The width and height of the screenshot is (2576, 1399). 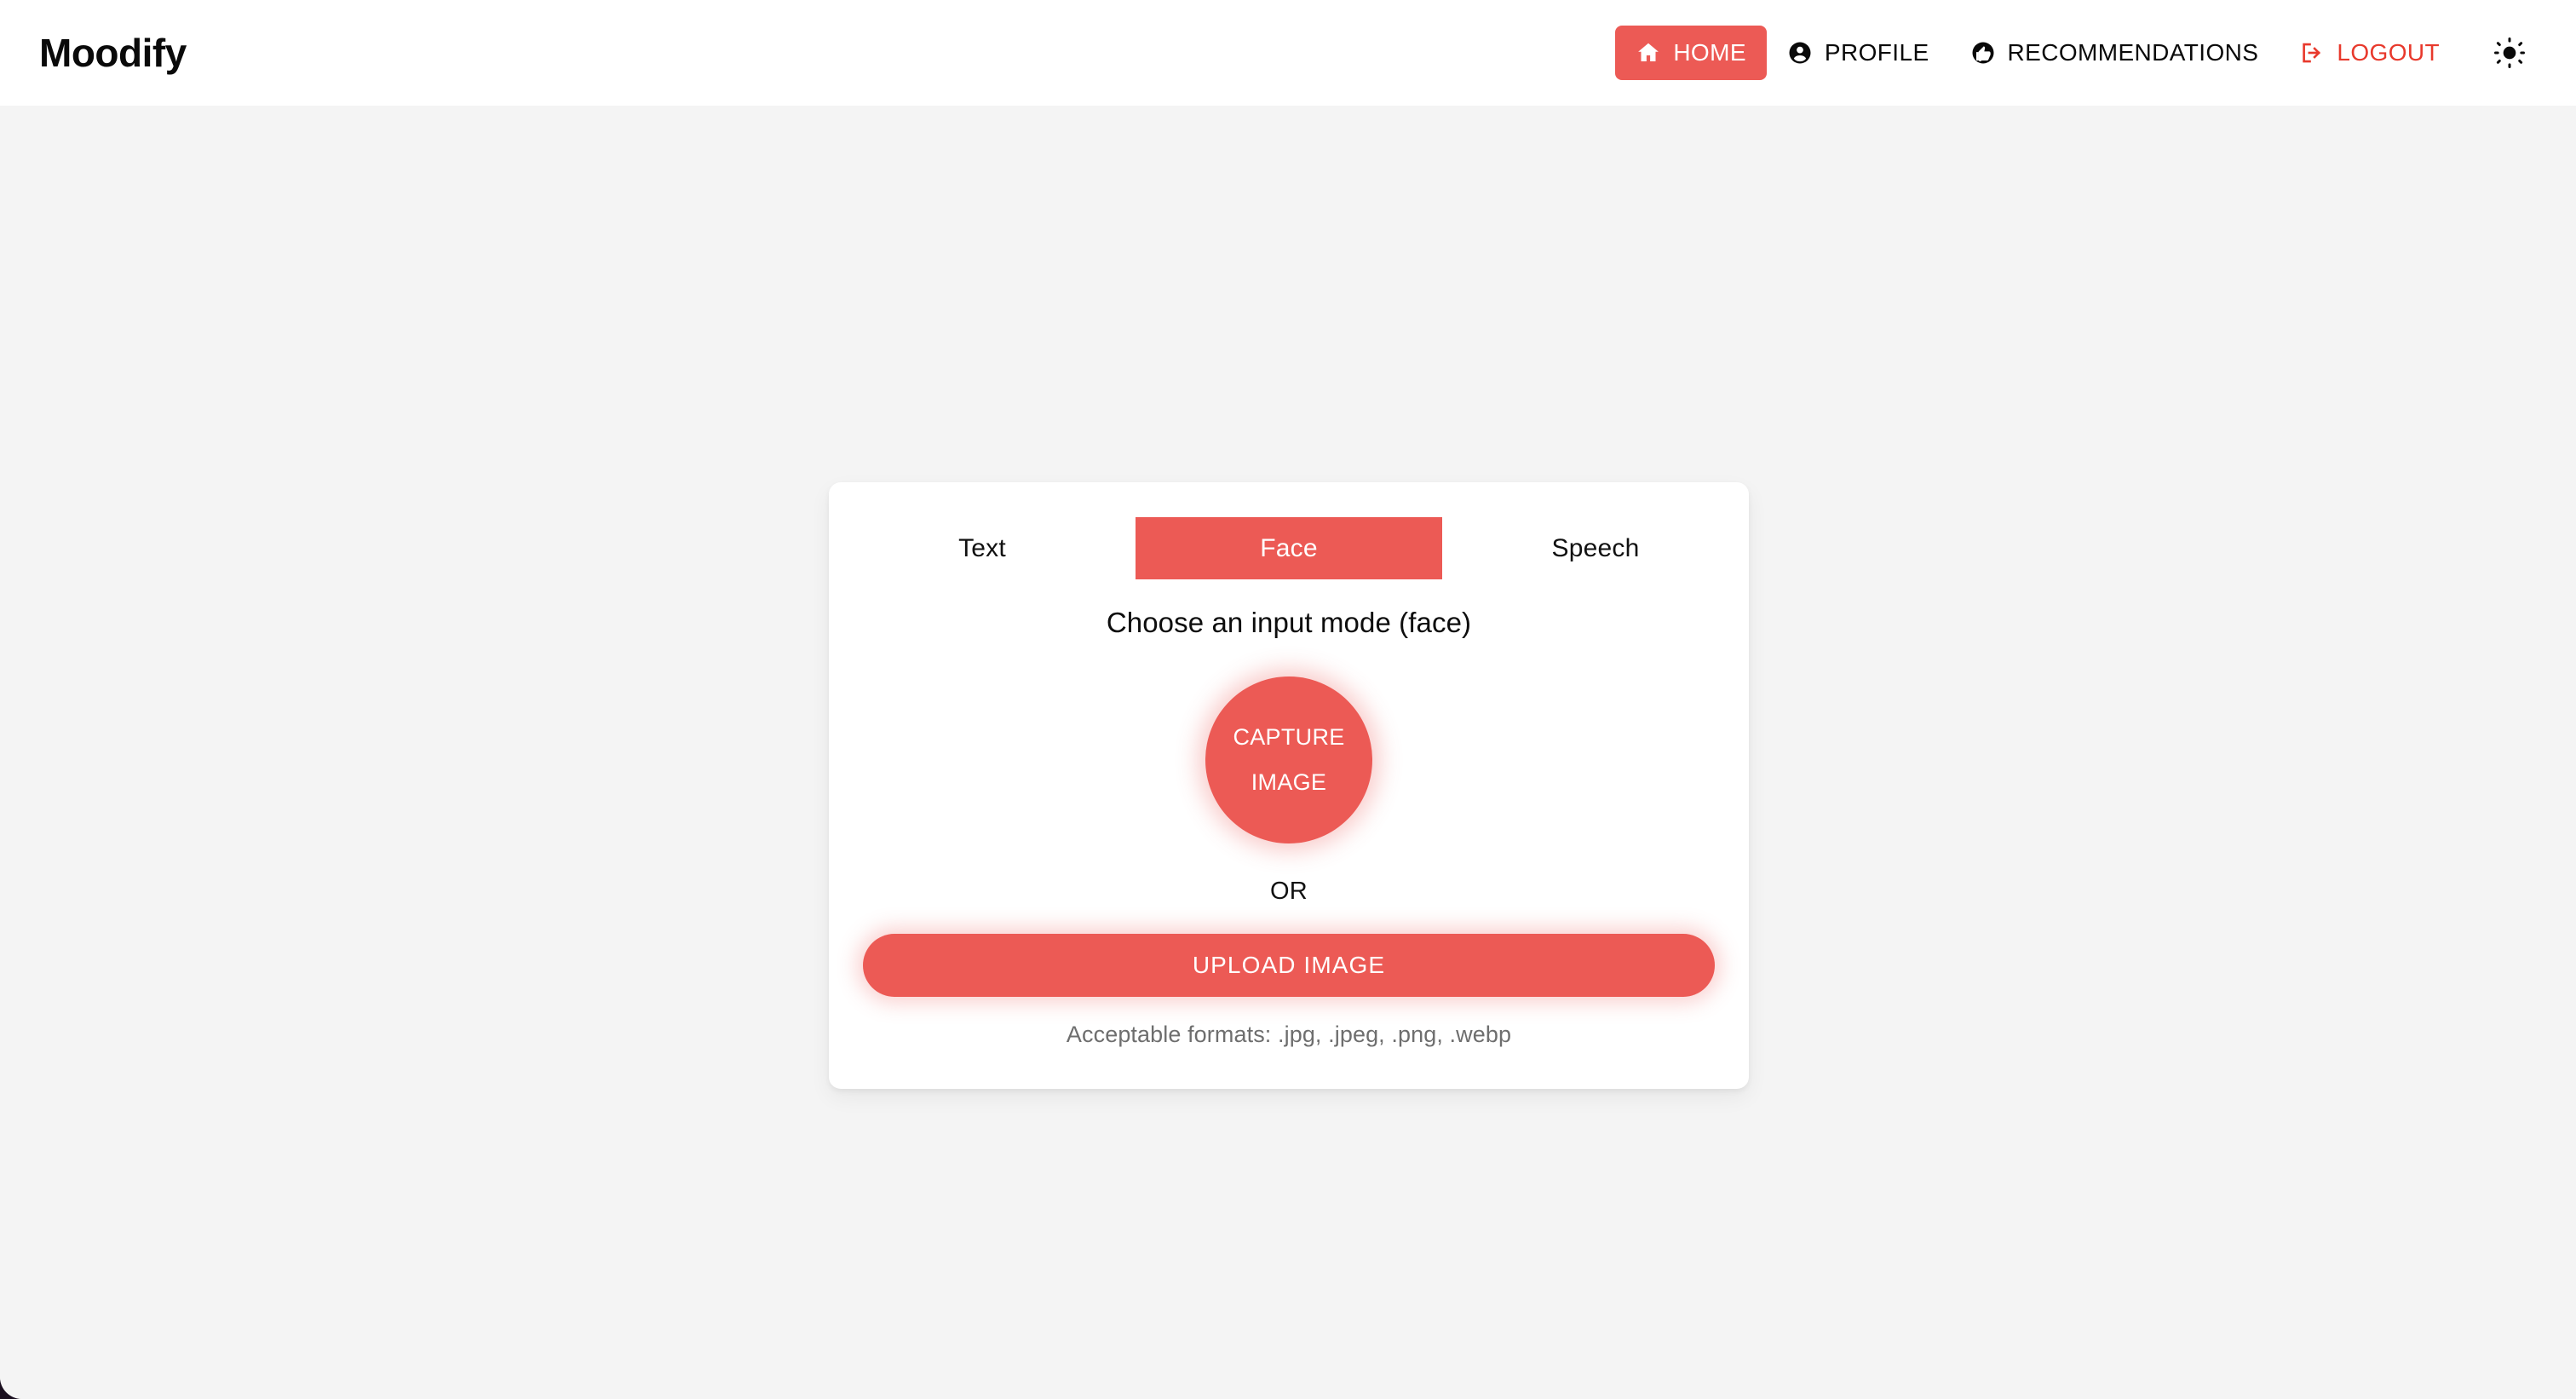 I want to click on tab-speech: Speech, so click(x=1596, y=548).